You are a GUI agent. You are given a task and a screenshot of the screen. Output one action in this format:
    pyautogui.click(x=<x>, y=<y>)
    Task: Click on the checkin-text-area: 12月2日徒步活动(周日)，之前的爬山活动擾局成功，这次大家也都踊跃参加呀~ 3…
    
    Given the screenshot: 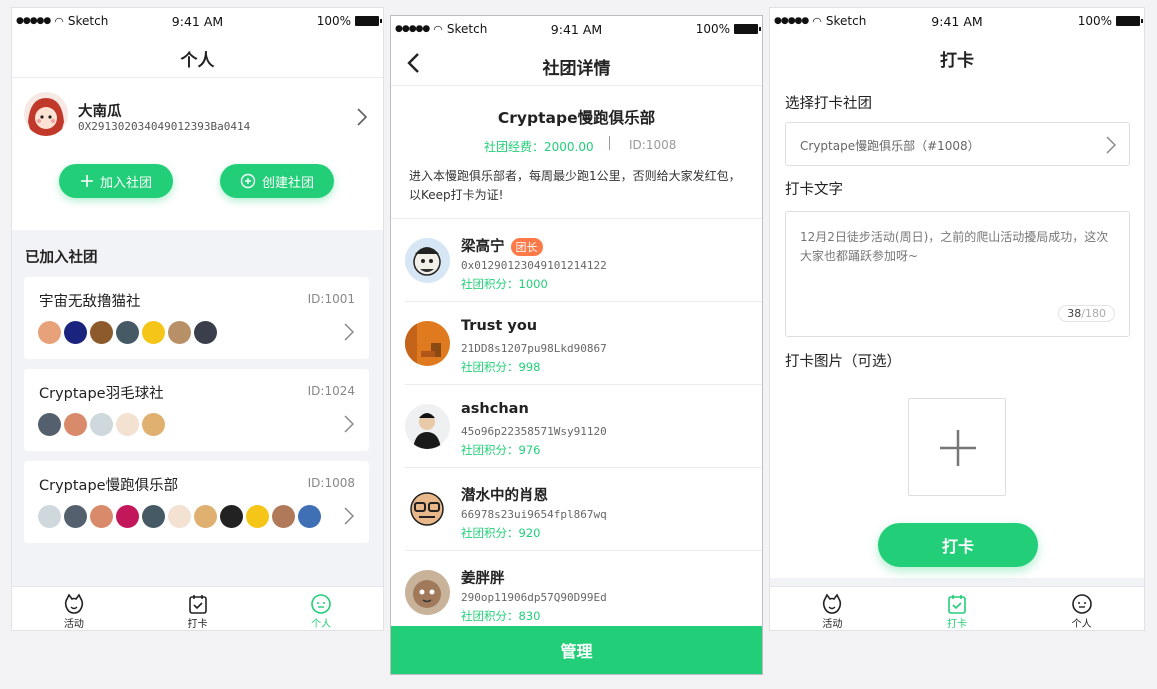 What is the action you would take?
    pyautogui.click(x=957, y=274)
    